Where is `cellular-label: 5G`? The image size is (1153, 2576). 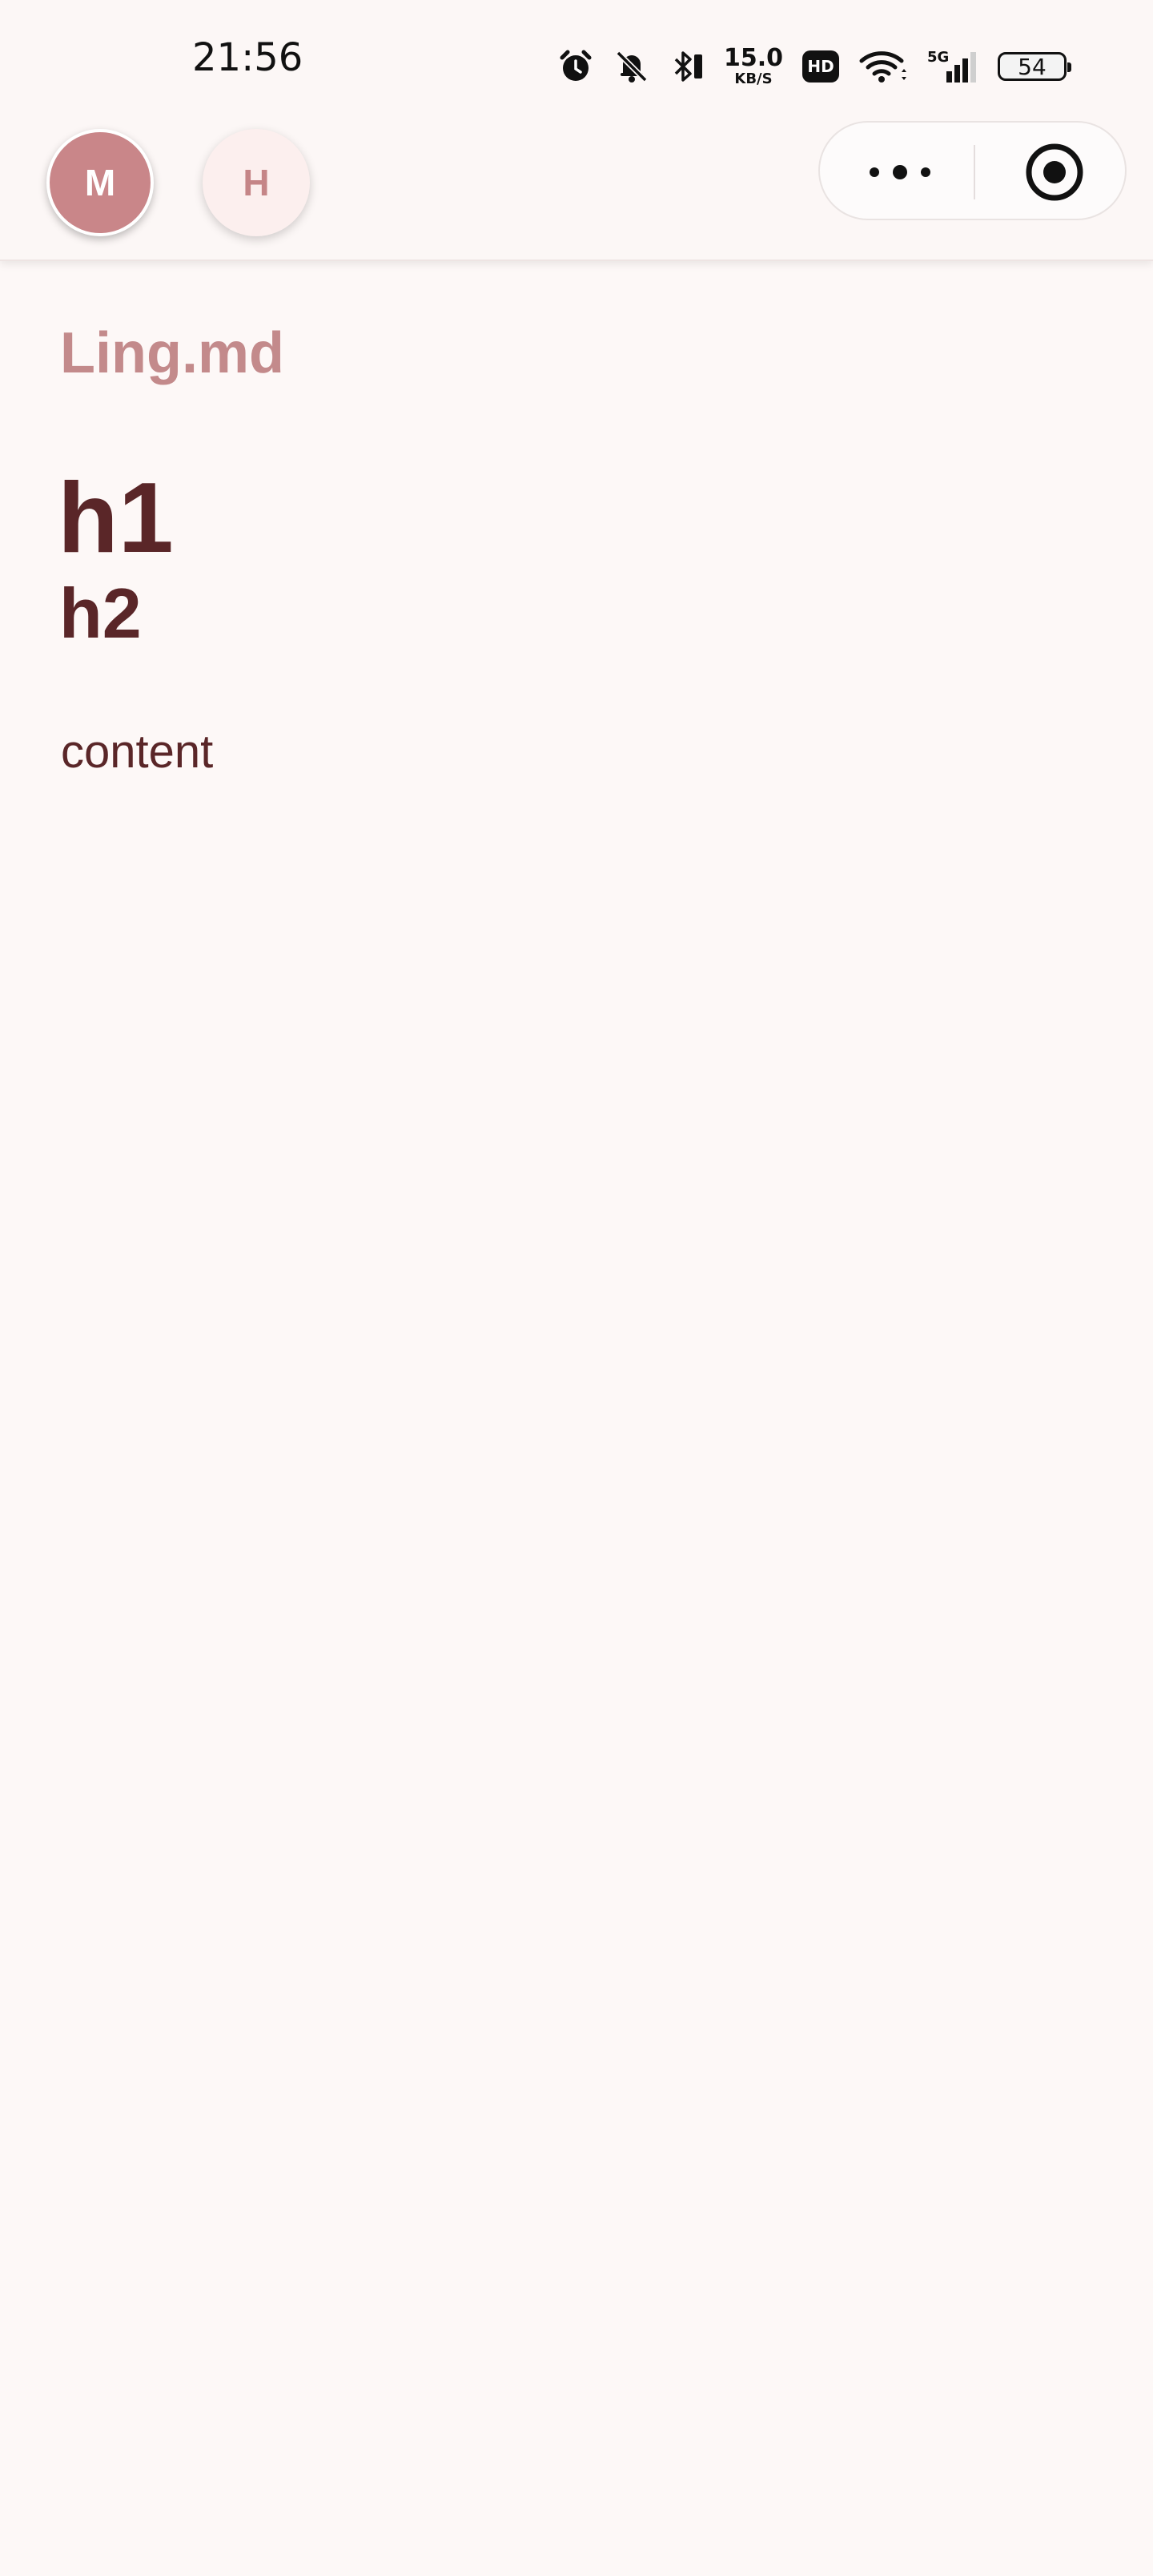 cellular-label: 5G is located at coordinates (938, 58).